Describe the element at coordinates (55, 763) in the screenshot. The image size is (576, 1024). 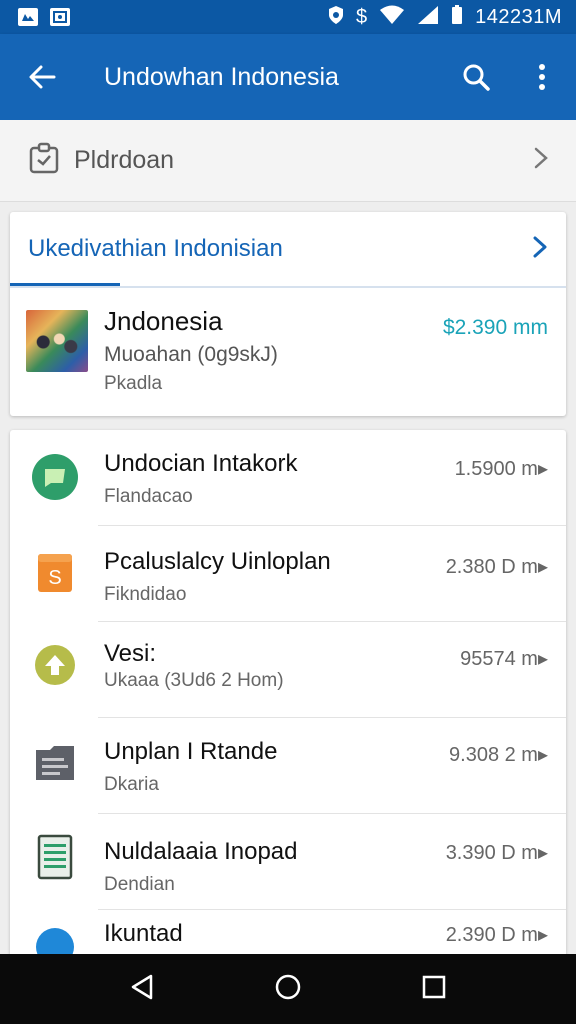
I see `folder-icon` at that location.